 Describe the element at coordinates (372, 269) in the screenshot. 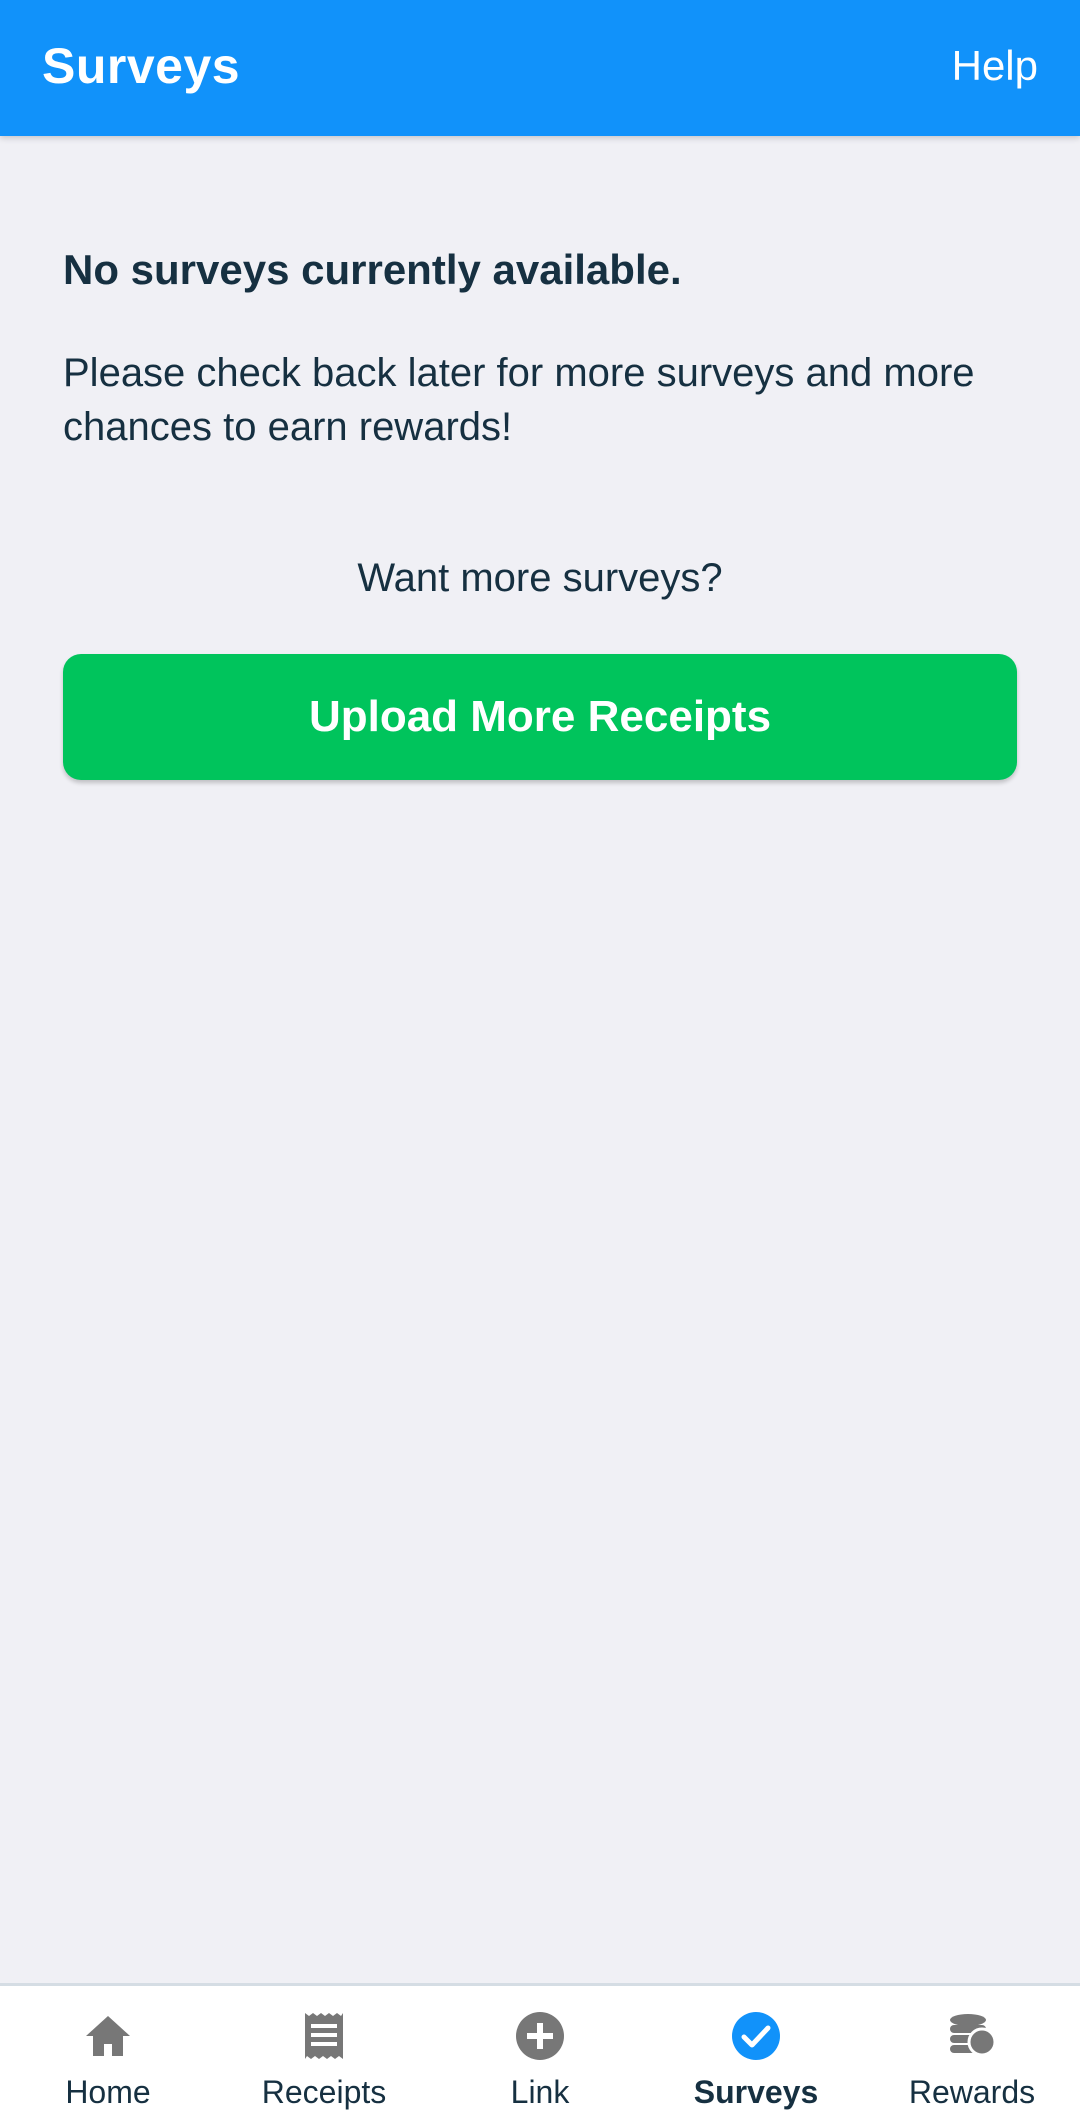

I see `empty-state-heading: No surveys currently available.` at that location.